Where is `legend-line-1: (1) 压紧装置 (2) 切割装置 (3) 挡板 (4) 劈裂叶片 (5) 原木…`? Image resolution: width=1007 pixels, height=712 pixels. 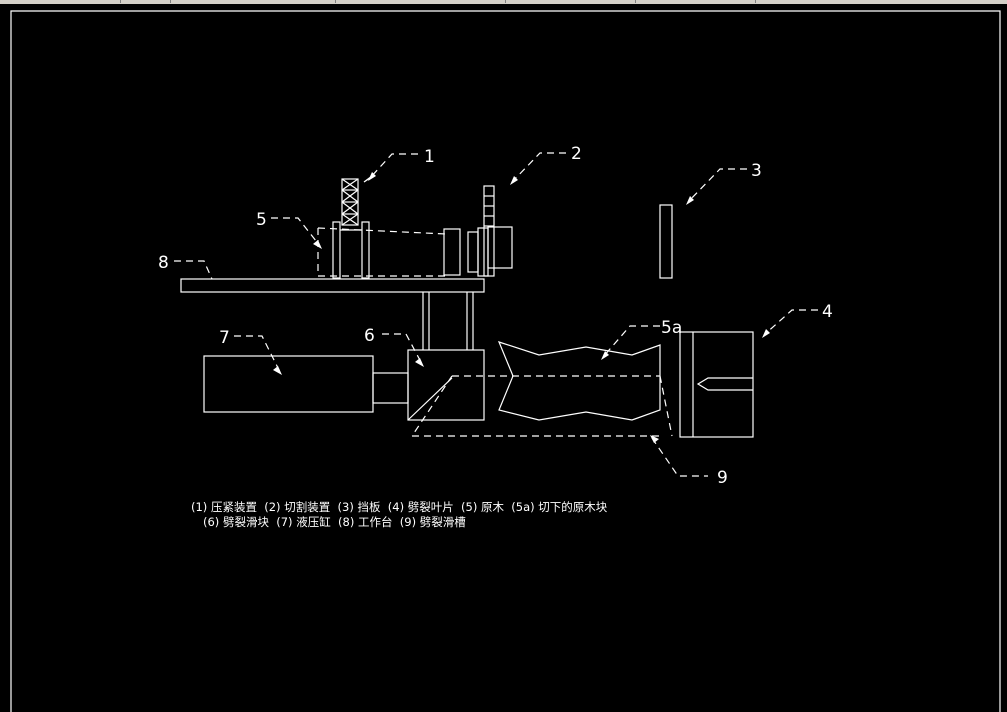
legend-line-1: (1) 压紧装置 (2) 切割装置 (3) 挡板 (4) 劈裂叶片 (5) 原木… is located at coordinates (399, 507).